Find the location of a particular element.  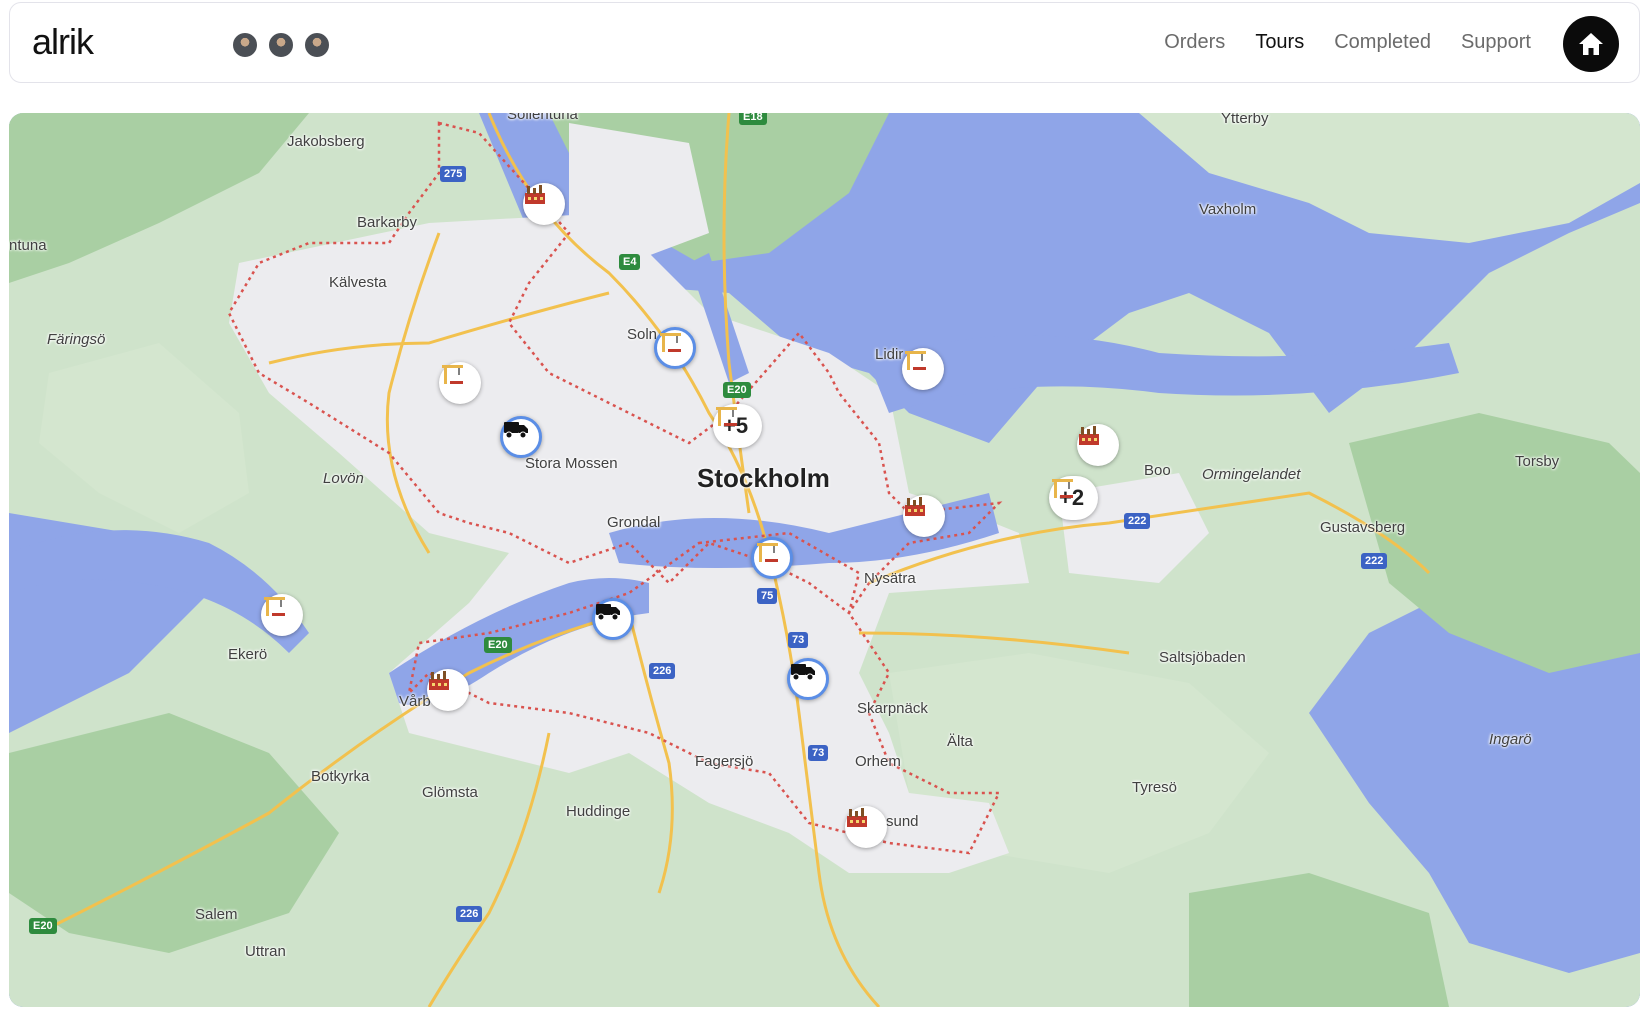

alrik-logo: alrik is located at coordinates (63, 42).